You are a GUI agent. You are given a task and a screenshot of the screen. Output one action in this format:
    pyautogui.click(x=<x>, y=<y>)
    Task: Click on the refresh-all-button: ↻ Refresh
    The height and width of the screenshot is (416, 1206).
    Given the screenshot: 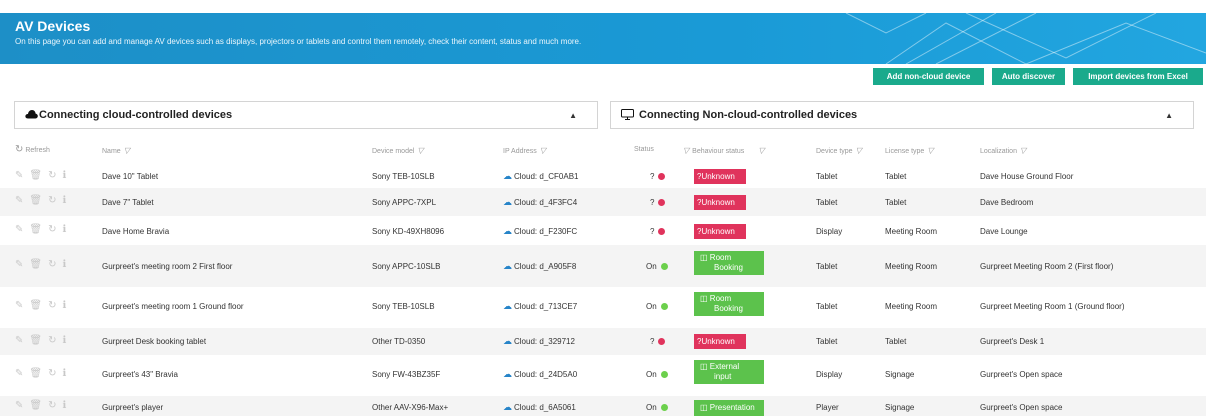 What is the action you would take?
    pyautogui.click(x=32, y=149)
    